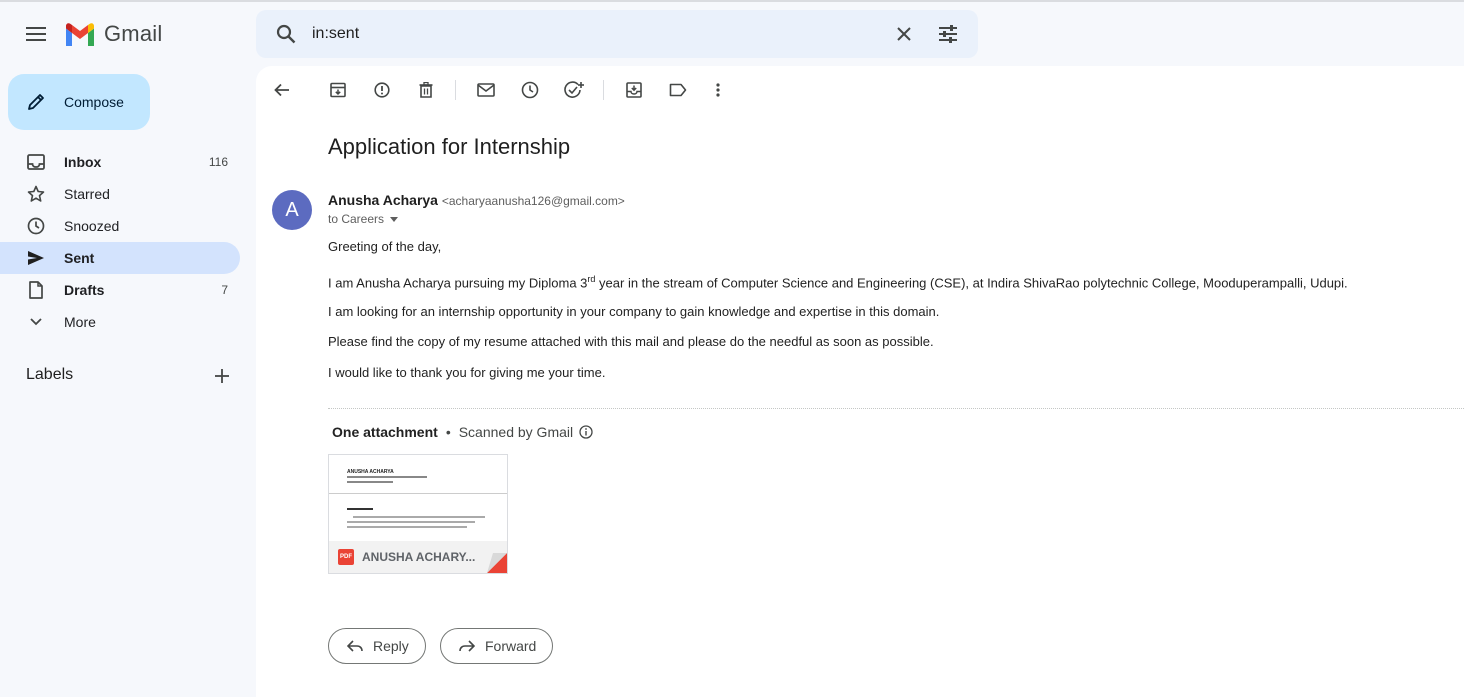 The image size is (1464, 697). What do you see at coordinates (732, 1) in the screenshot?
I see `top-border` at bounding box center [732, 1].